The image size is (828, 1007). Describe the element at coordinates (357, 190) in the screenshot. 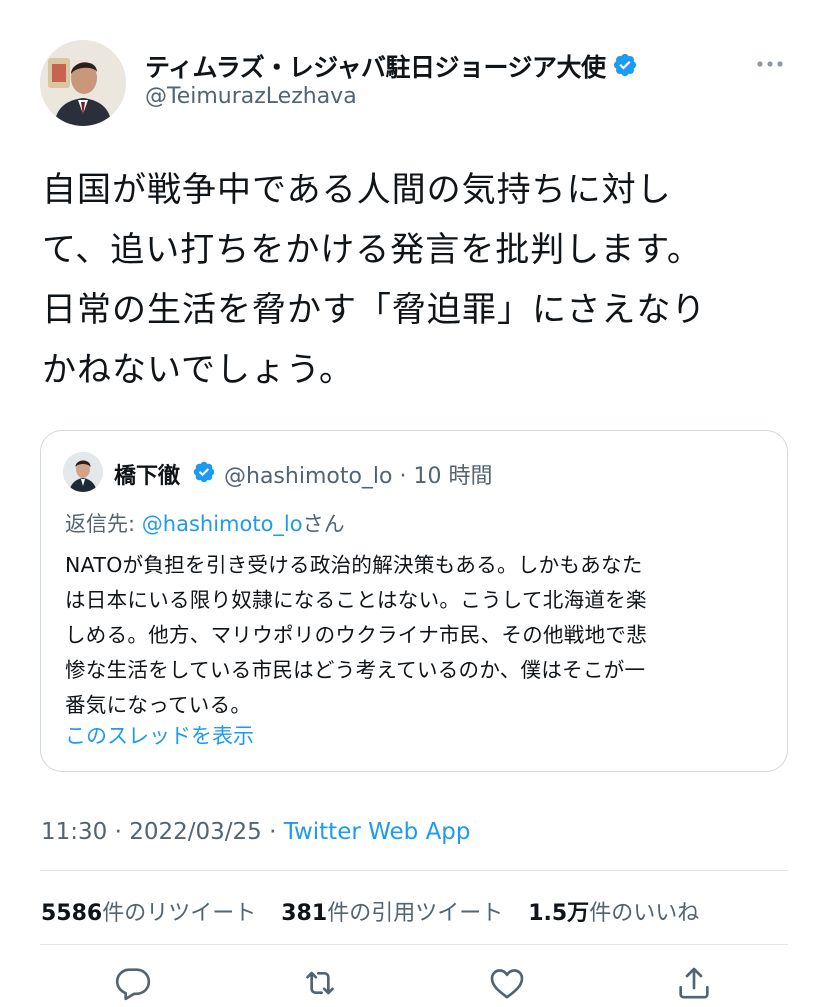

I see `tweet-line: 自国が戦争中である人間の気持ちに対し` at that location.